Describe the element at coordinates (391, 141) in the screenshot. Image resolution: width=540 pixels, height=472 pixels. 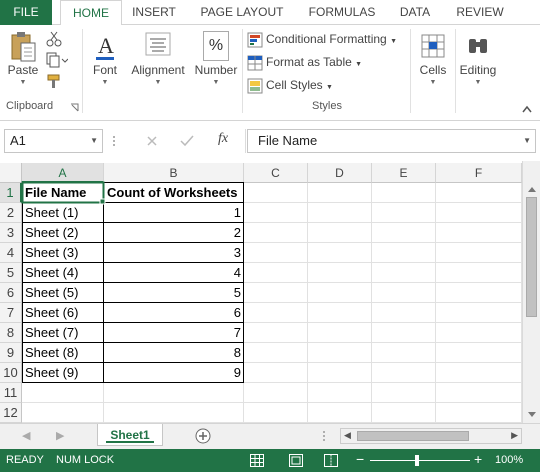
I see `formula-input: File Name ▼` at that location.